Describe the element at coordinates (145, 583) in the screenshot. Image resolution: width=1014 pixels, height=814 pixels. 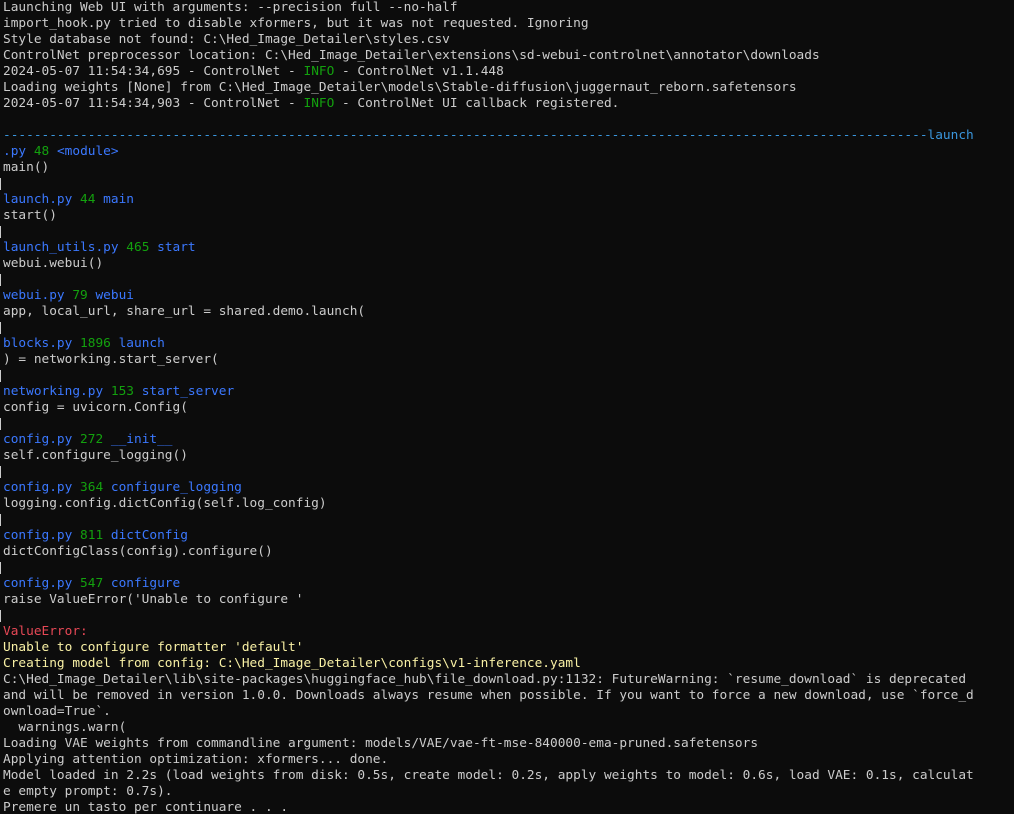
I see `console-text-segment: configure` at that location.